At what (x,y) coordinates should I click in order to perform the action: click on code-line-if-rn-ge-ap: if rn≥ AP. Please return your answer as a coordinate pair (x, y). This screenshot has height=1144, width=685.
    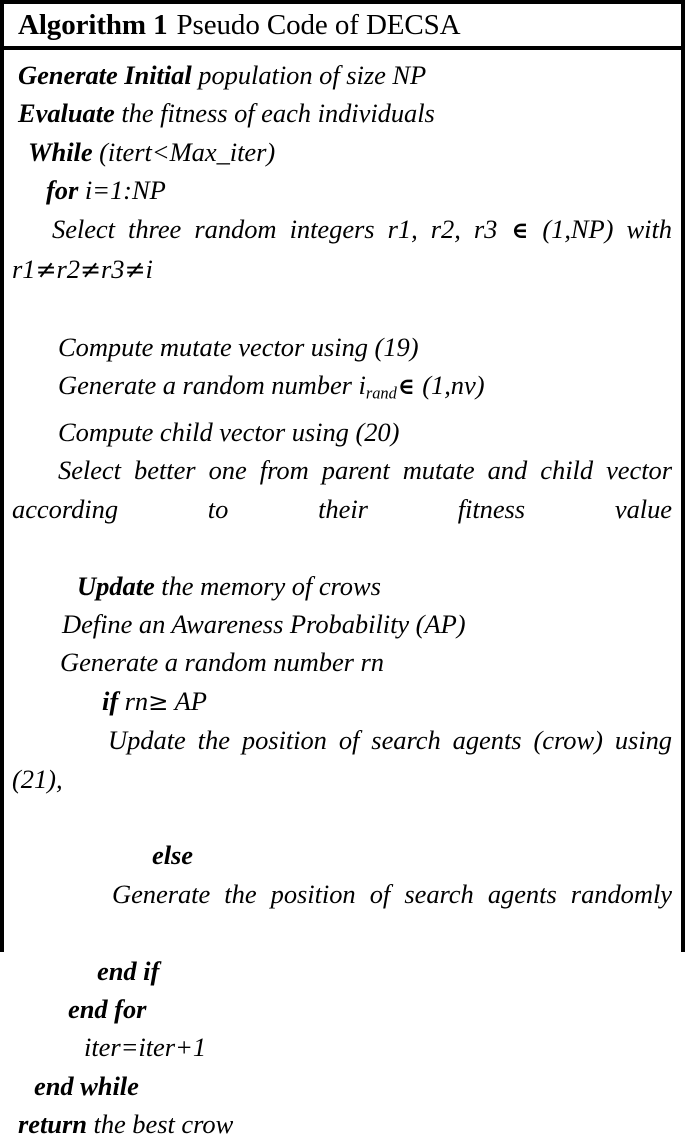
    Looking at the image, I should click on (342, 701).